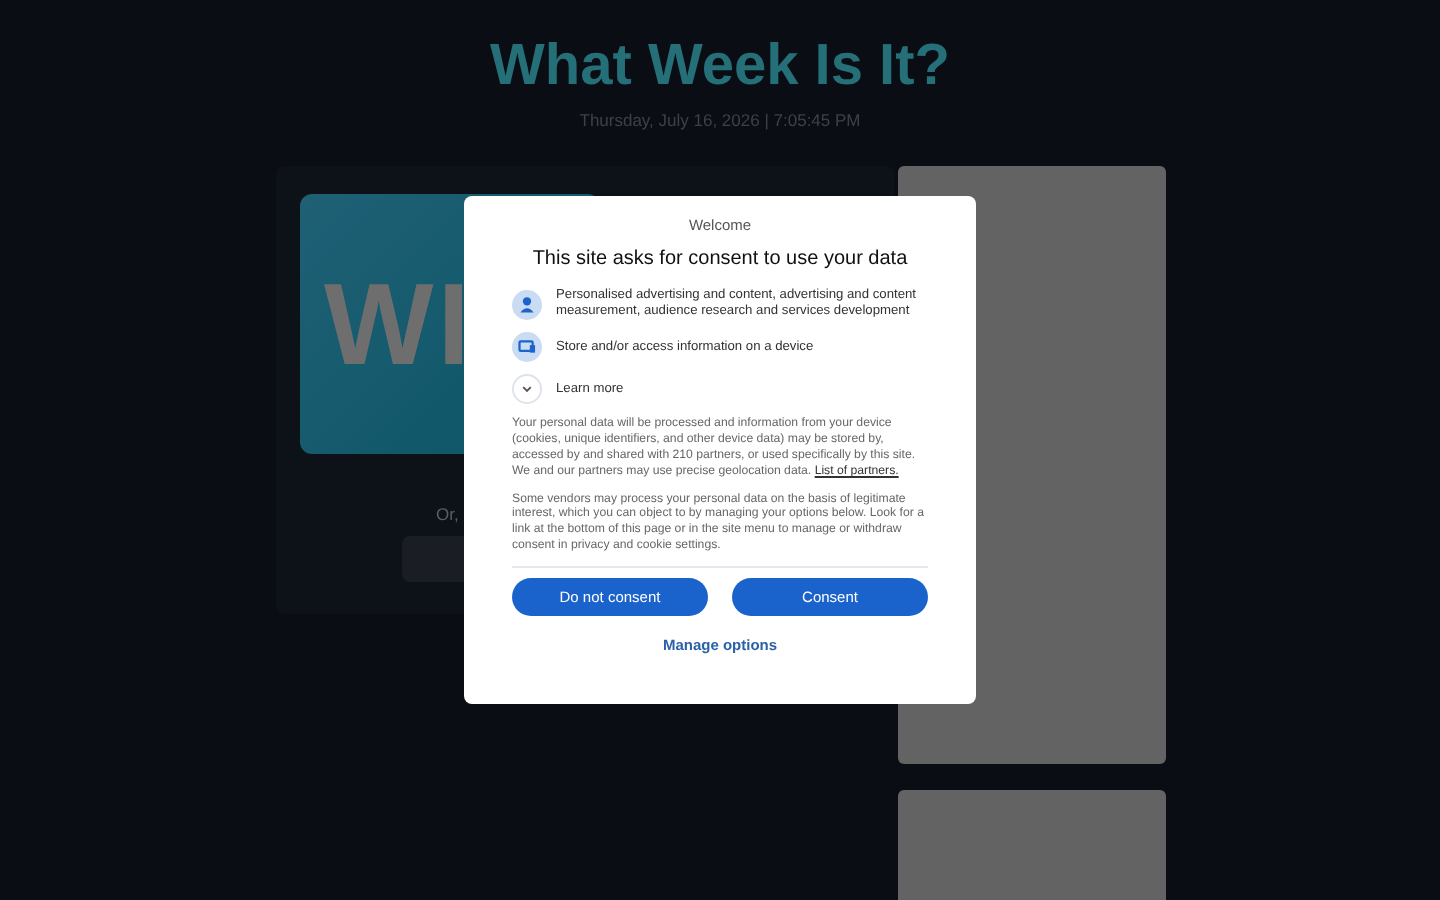 The image size is (1440, 900). Describe the element at coordinates (720, 66) in the screenshot. I see `page-title: What Week Is It?` at that location.